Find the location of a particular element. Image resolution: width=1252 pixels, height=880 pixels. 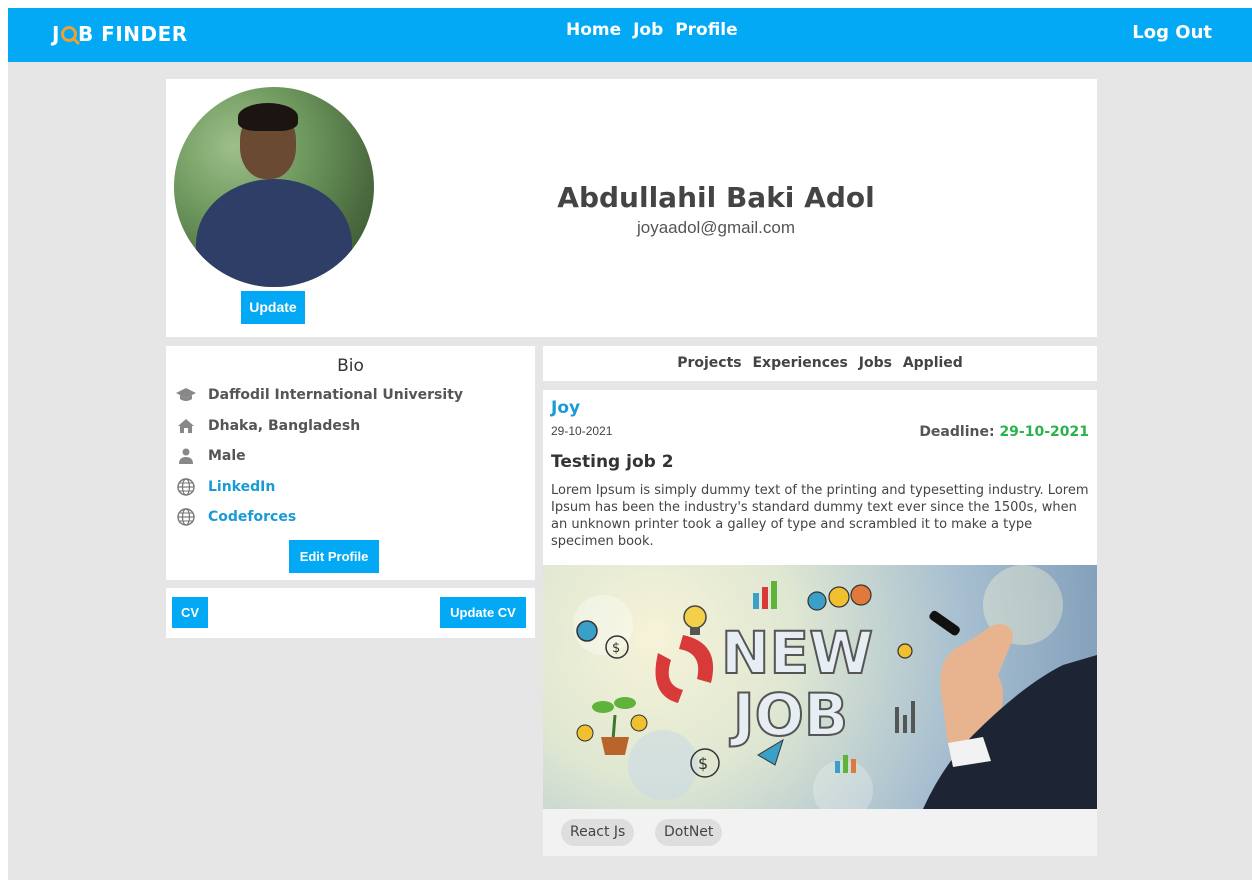

edit-profile-button: Edit Profile is located at coordinates (334, 556).